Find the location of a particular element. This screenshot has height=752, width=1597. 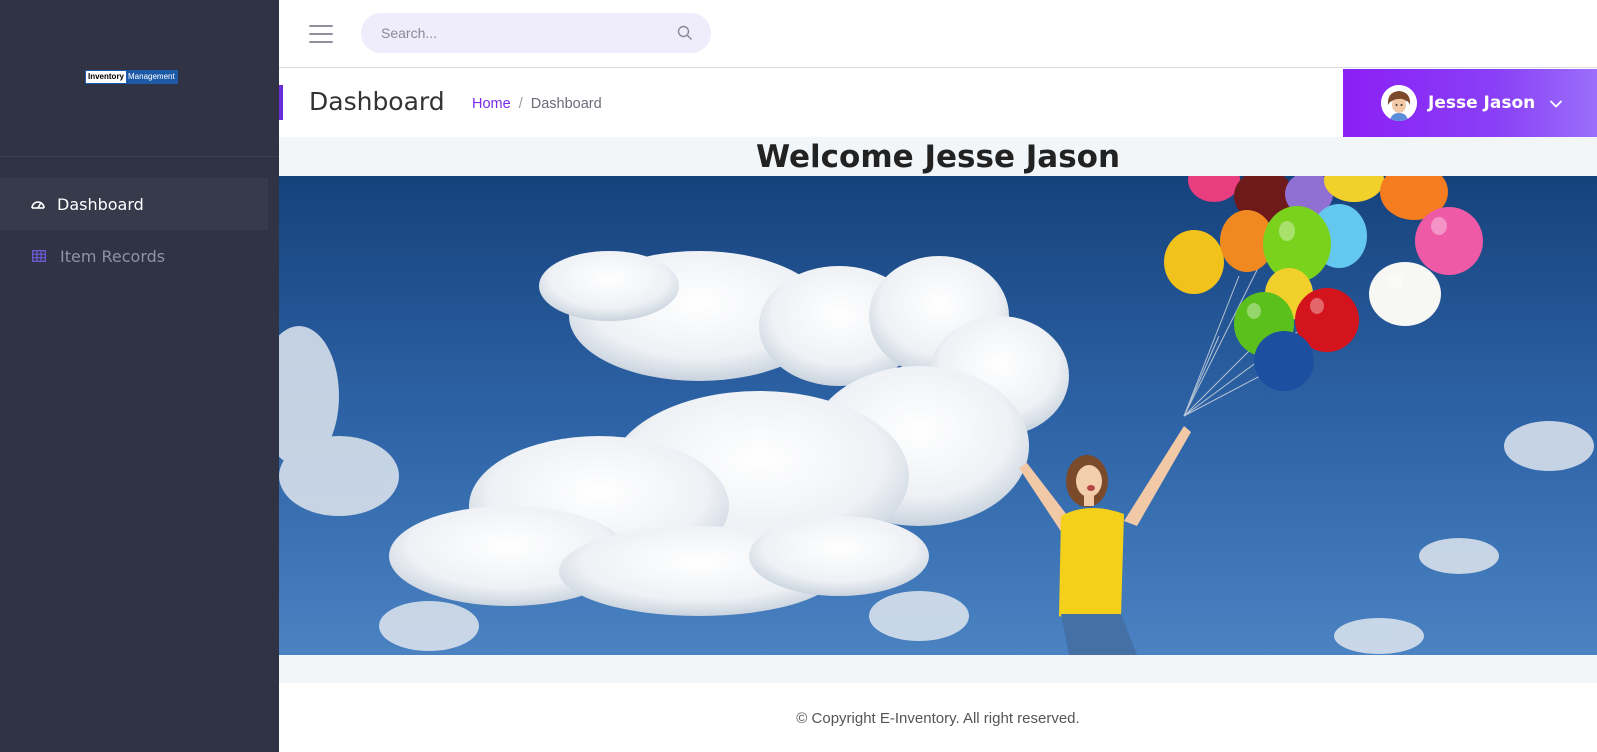

search-bar is located at coordinates (536, 33).